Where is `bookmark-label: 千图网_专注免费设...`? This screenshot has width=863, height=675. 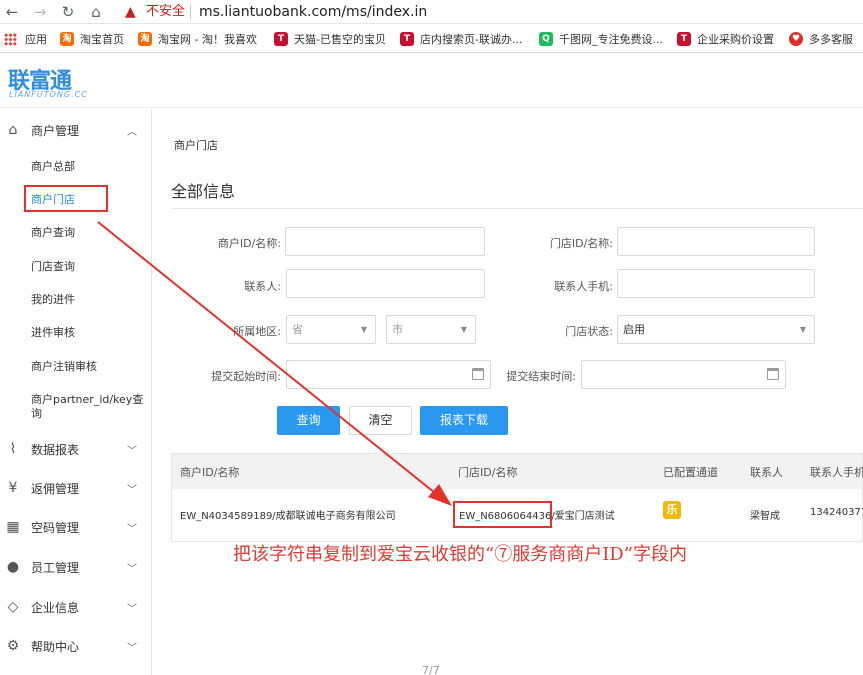 bookmark-label: 千图网_专注免费设... is located at coordinates (611, 39).